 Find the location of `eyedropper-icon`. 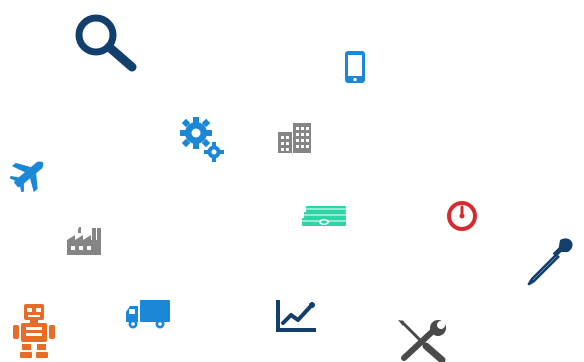

eyedropper-icon is located at coordinates (549, 261).